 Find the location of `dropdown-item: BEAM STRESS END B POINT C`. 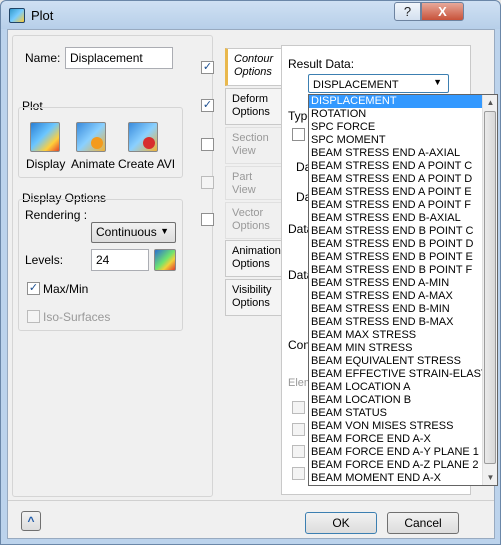

dropdown-item: BEAM STRESS END B POINT C is located at coordinates (403, 231).